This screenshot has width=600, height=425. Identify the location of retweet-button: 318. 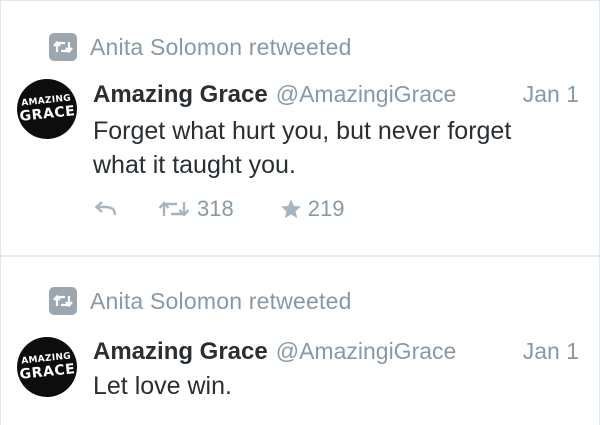
(195, 209).